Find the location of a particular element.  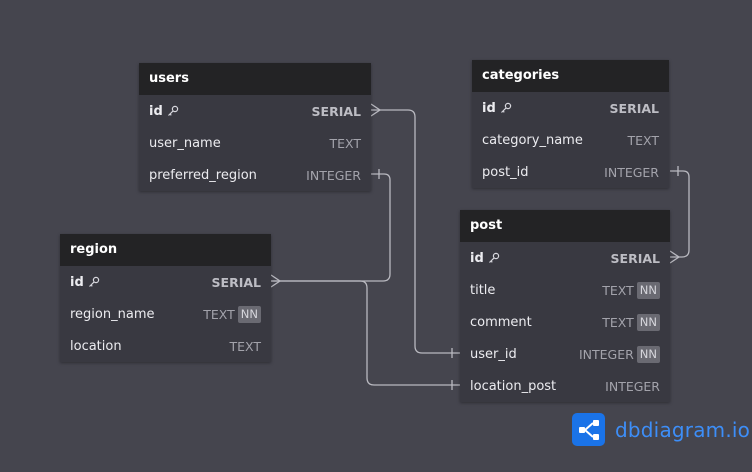

field-name: user_name is located at coordinates (185, 143).